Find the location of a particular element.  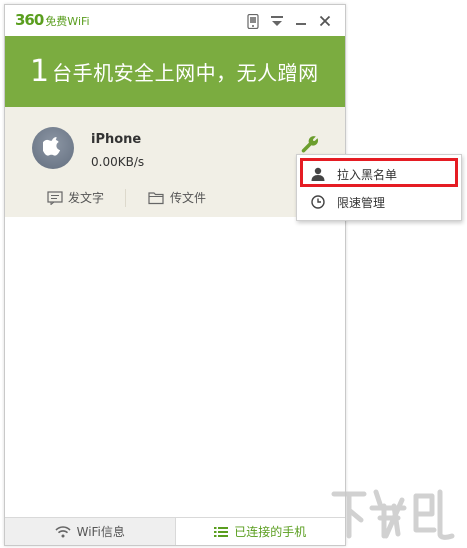

phone-icon is located at coordinates (253, 21).